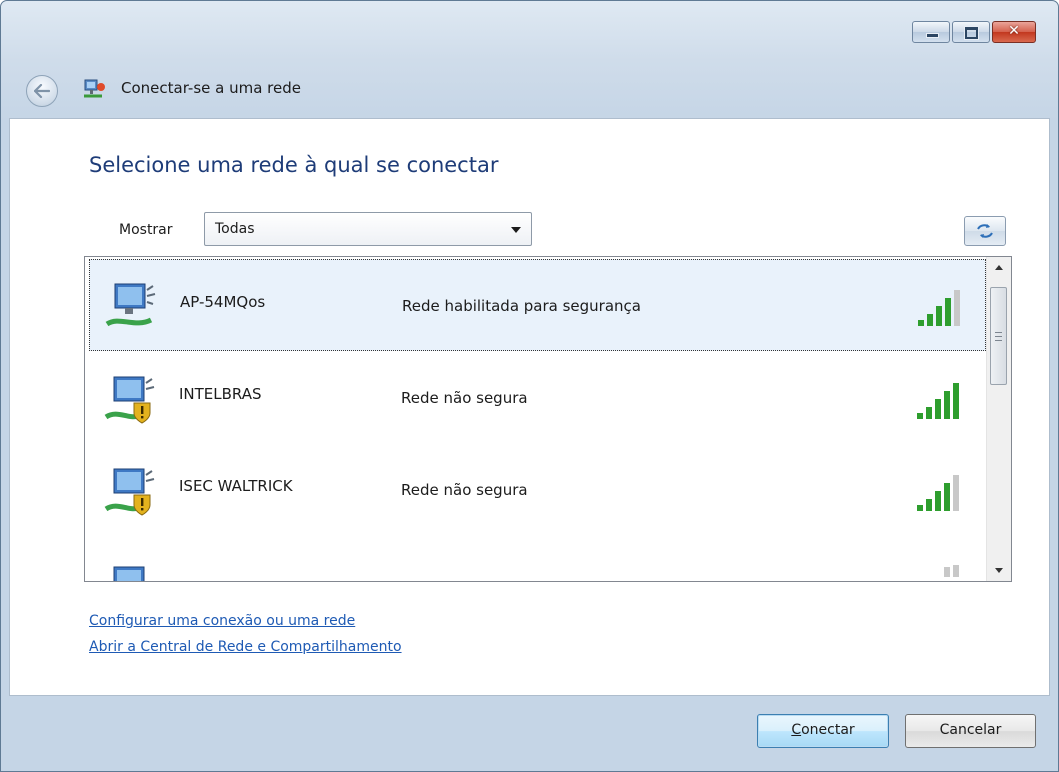 The height and width of the screenshot is (772, 1059). Describe the element at coordinates (529, 729) in the screenshot. I see `button-bar: Conectar Cancelar` at that location.